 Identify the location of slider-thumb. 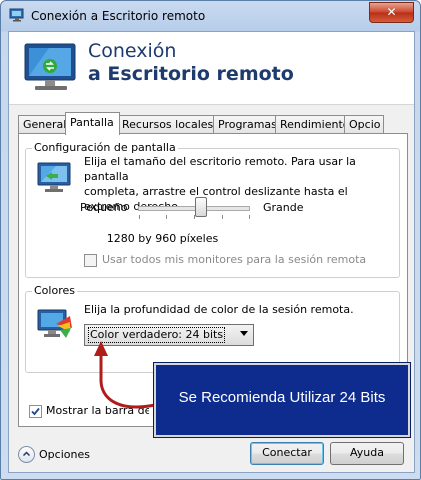
(201, 207).